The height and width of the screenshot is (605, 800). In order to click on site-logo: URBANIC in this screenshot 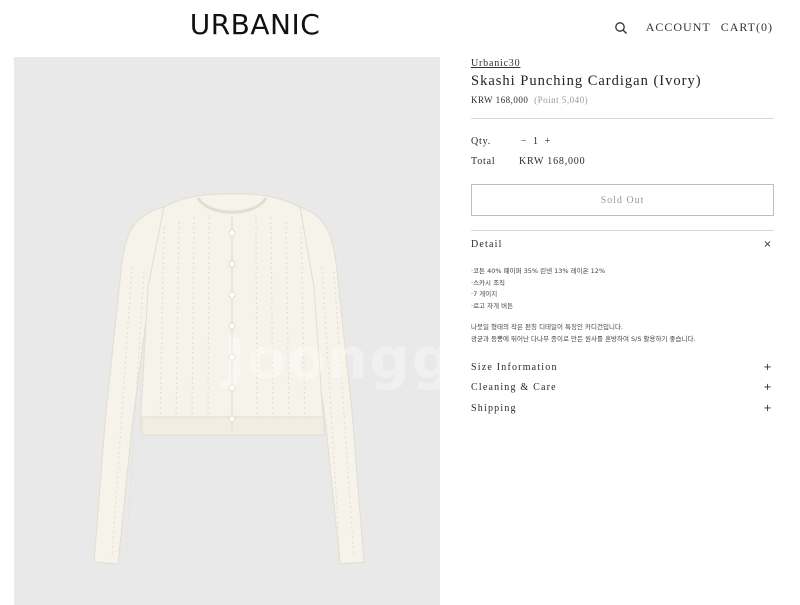, I will do `click(255, 24)`.